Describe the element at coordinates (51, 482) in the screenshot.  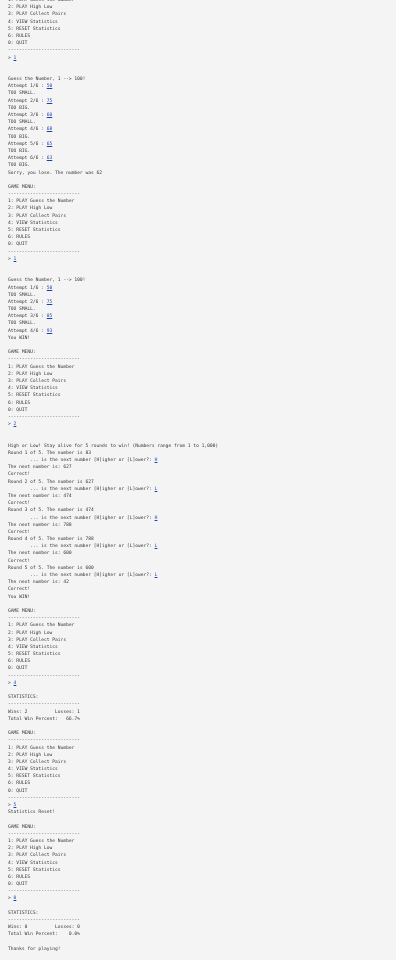
I see `console-line-text: Round 2 of 5. The number is 627` at that location.